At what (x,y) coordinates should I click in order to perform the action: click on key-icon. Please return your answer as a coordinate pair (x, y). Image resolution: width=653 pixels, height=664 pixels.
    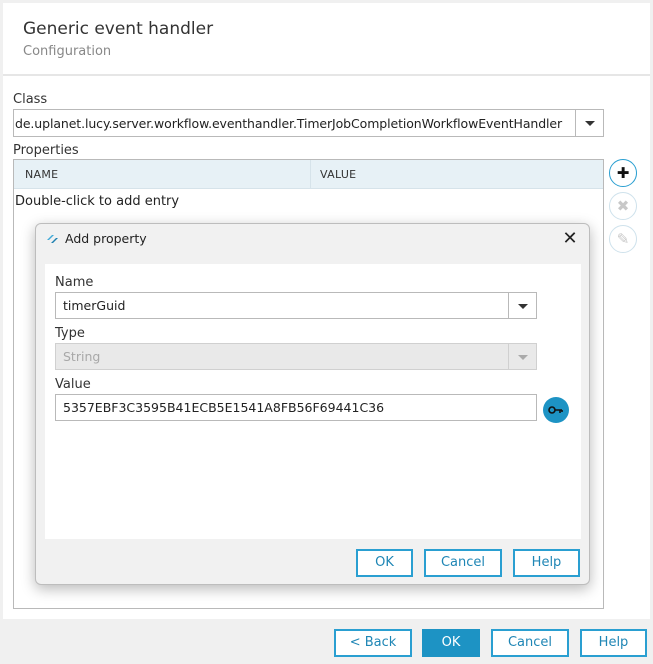
    Looking at the image, I should click on (555, 410).